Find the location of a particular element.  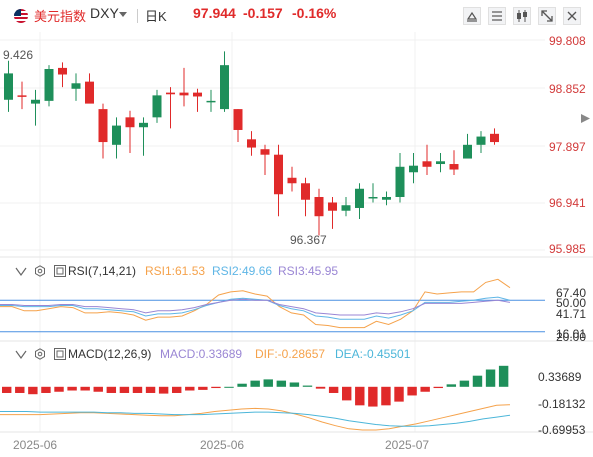

rsi3-value: RSI3:45.95 is located at coordinates (308, 271).